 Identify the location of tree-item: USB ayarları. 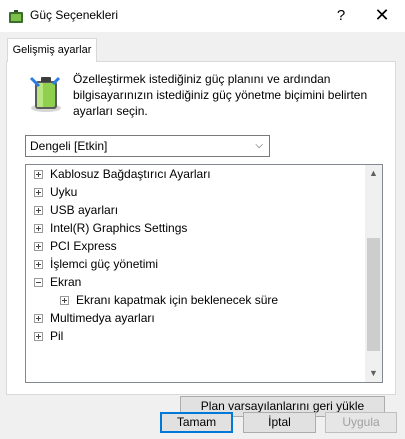
(194, 210).